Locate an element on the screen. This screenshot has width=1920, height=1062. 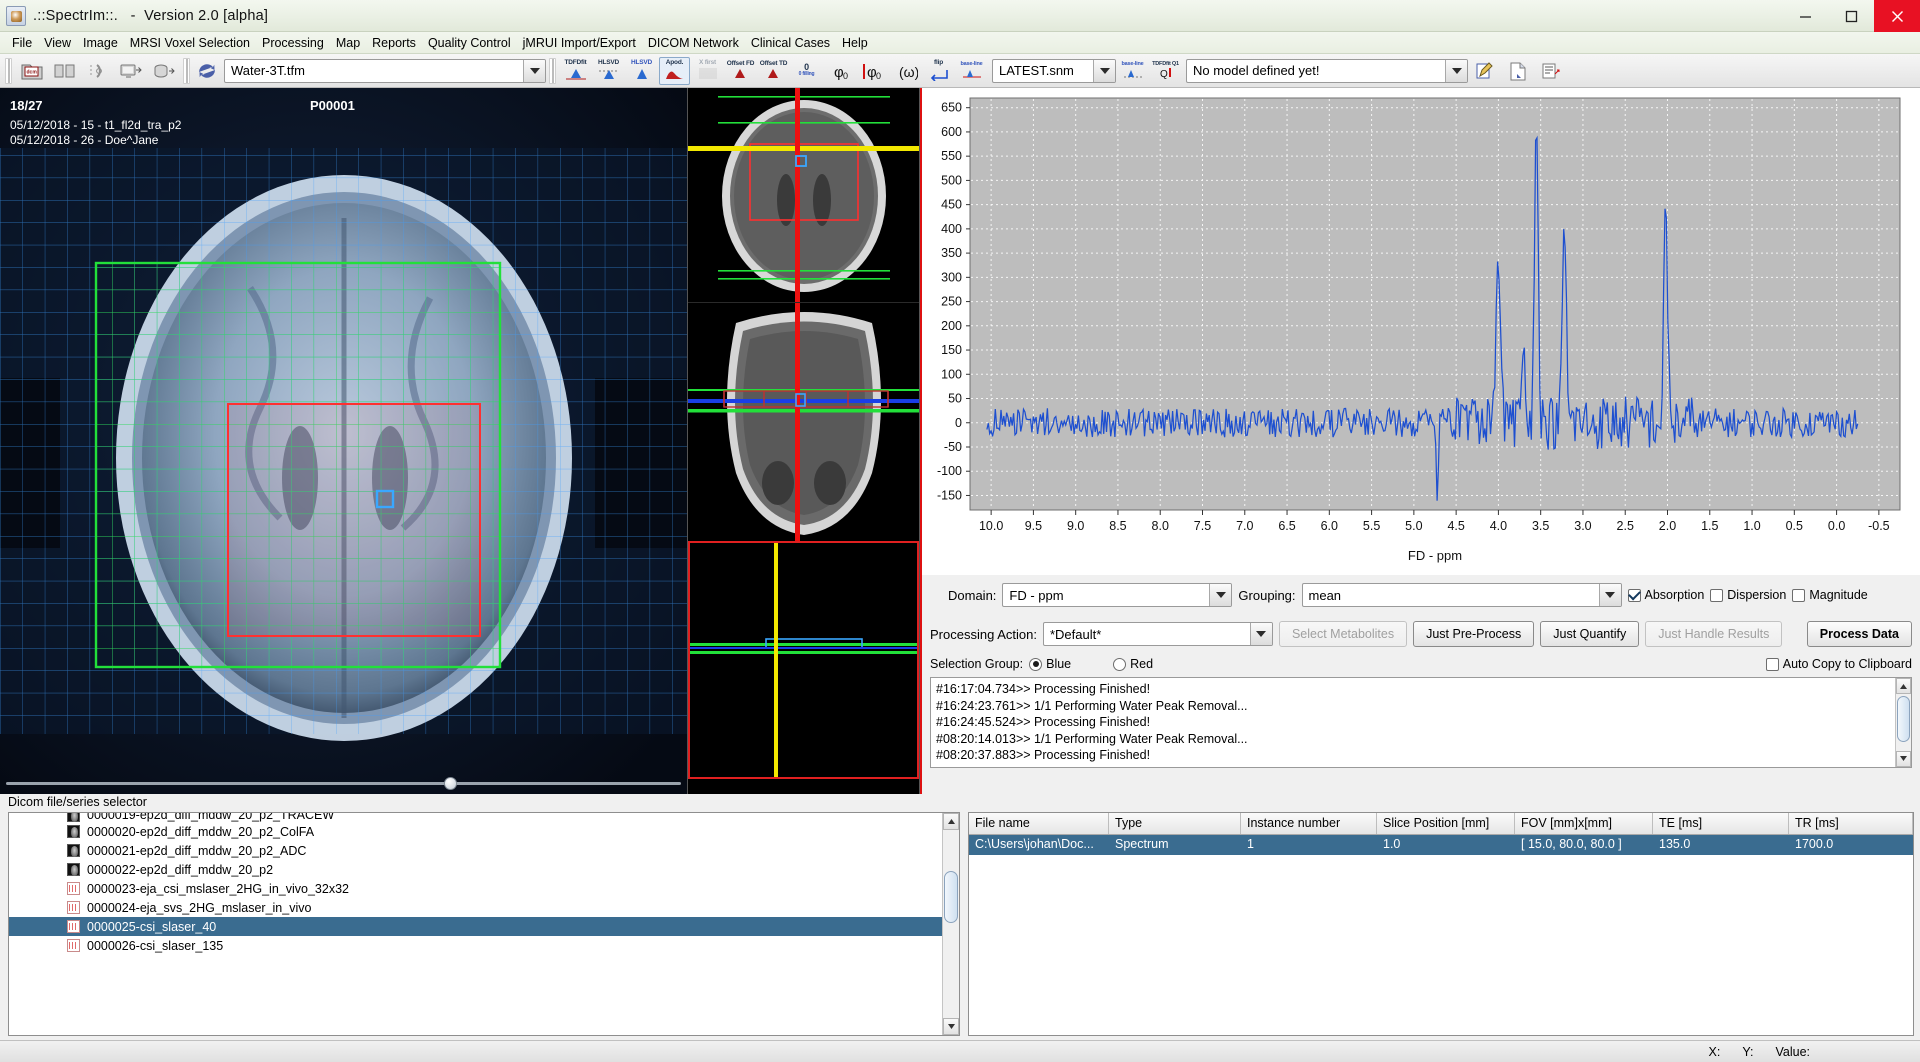
magnitude-checkbox: Magnitude is located at coordinates (1830, 595).